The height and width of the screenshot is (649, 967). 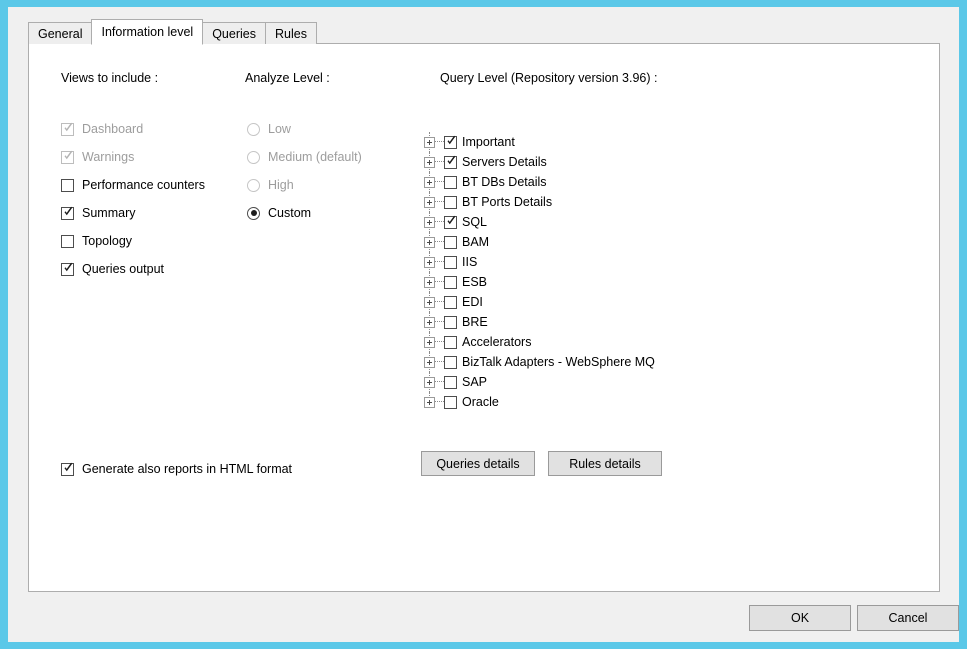 I want to click on tree-node: BT Ports Details, so click(x=633, y=202).